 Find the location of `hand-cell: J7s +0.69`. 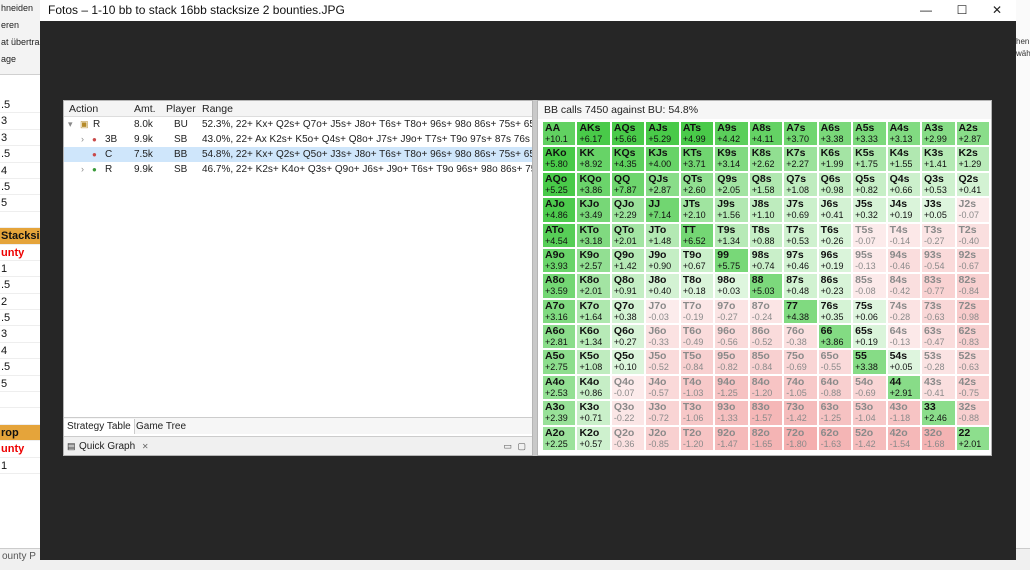

hand-cell: J7s +0.69 is located at coordinates (800, 210).